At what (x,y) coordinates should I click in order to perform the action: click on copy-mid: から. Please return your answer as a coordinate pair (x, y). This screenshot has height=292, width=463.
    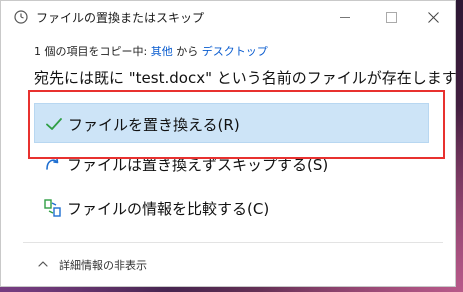
    Looking at the image, I should click on (187, 51).